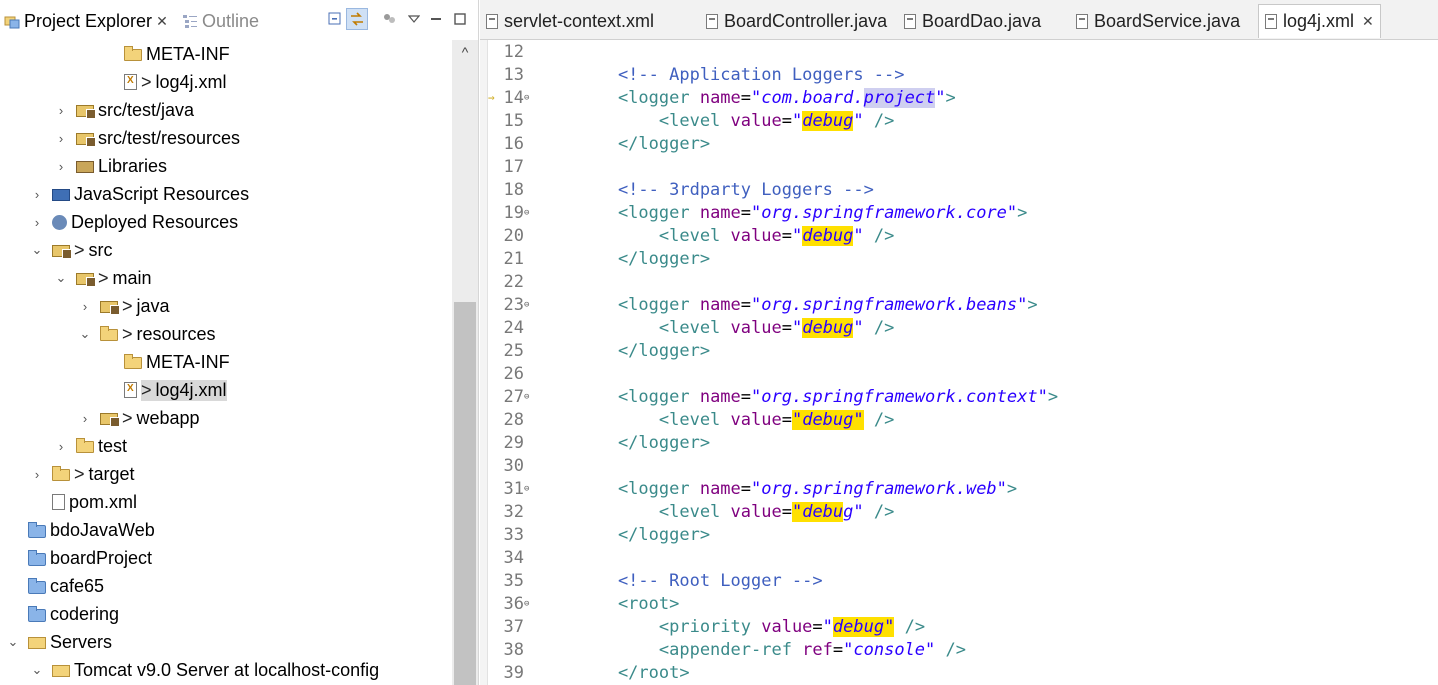  I want to click on line-number: 12, so click(513, 51).